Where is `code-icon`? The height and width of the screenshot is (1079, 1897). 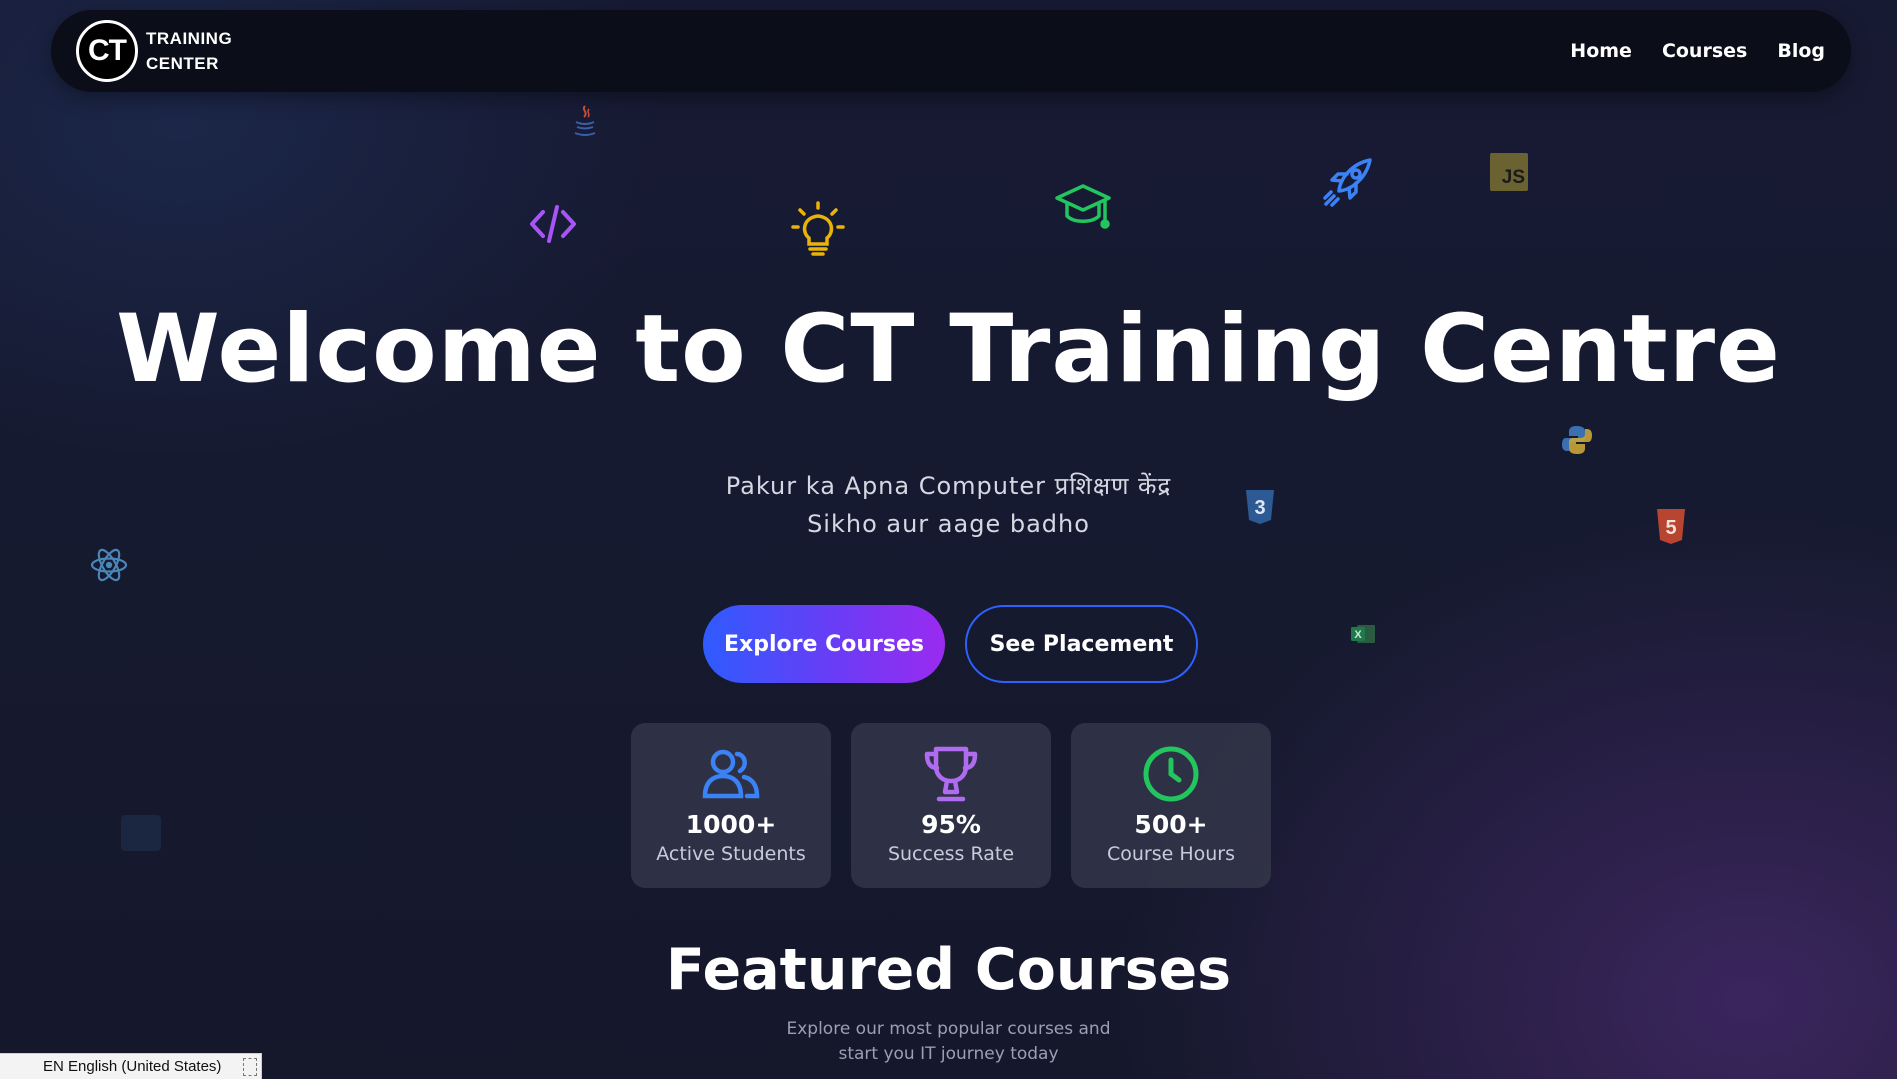
code-icon is located at coordinates (553, 224).